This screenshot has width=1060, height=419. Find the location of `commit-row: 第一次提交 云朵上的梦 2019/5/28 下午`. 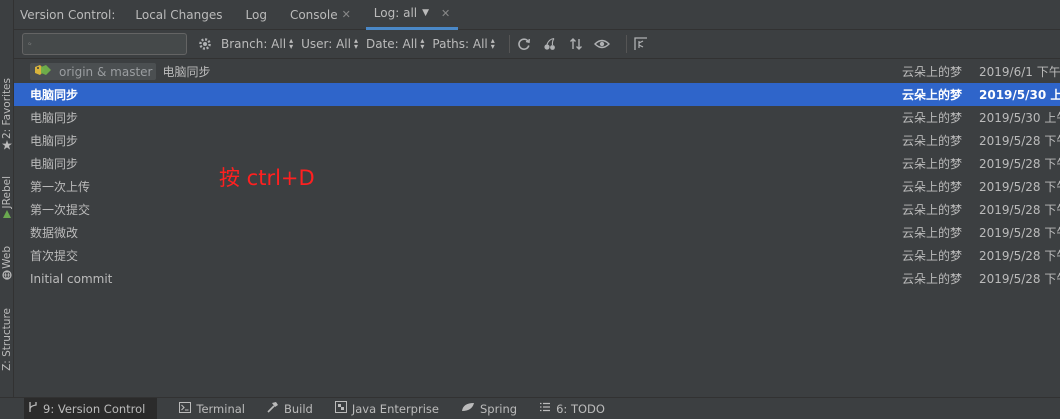

commit-row: 第一次提交 云朵上的梦 2019/5/28 下午 is located at coordinates (537, 209).